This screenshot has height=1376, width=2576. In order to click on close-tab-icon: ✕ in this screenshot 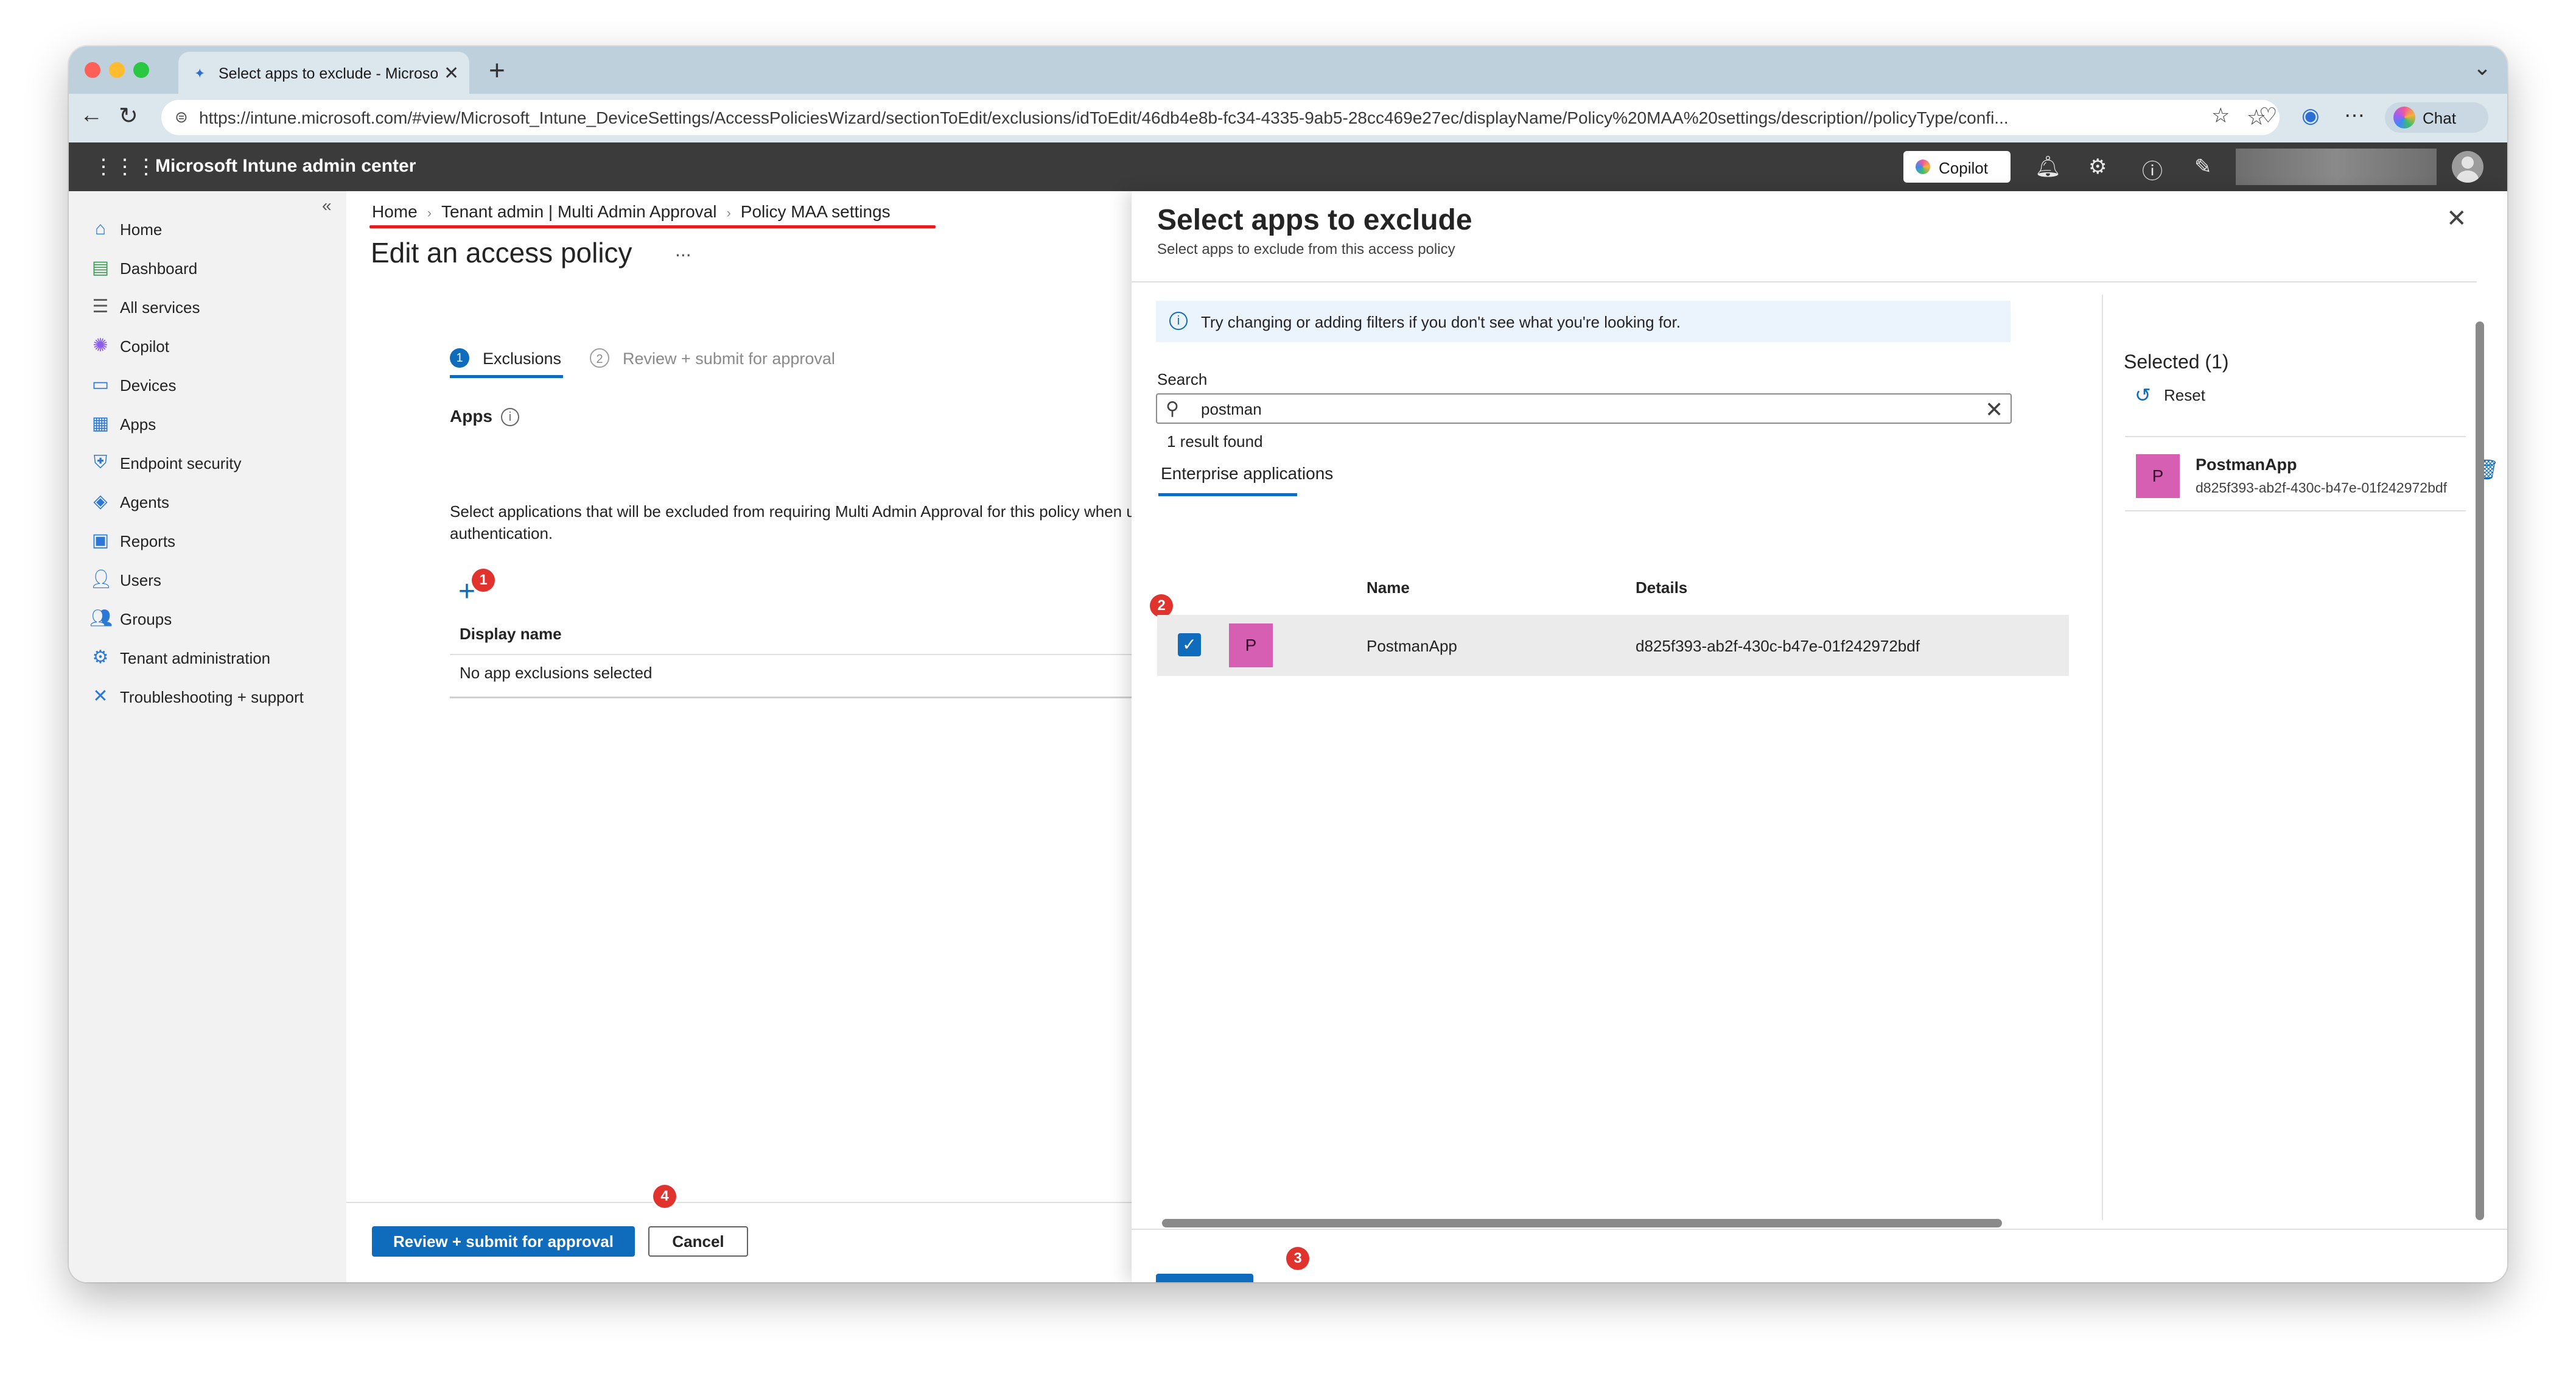, I will do `click(452, 73)`.